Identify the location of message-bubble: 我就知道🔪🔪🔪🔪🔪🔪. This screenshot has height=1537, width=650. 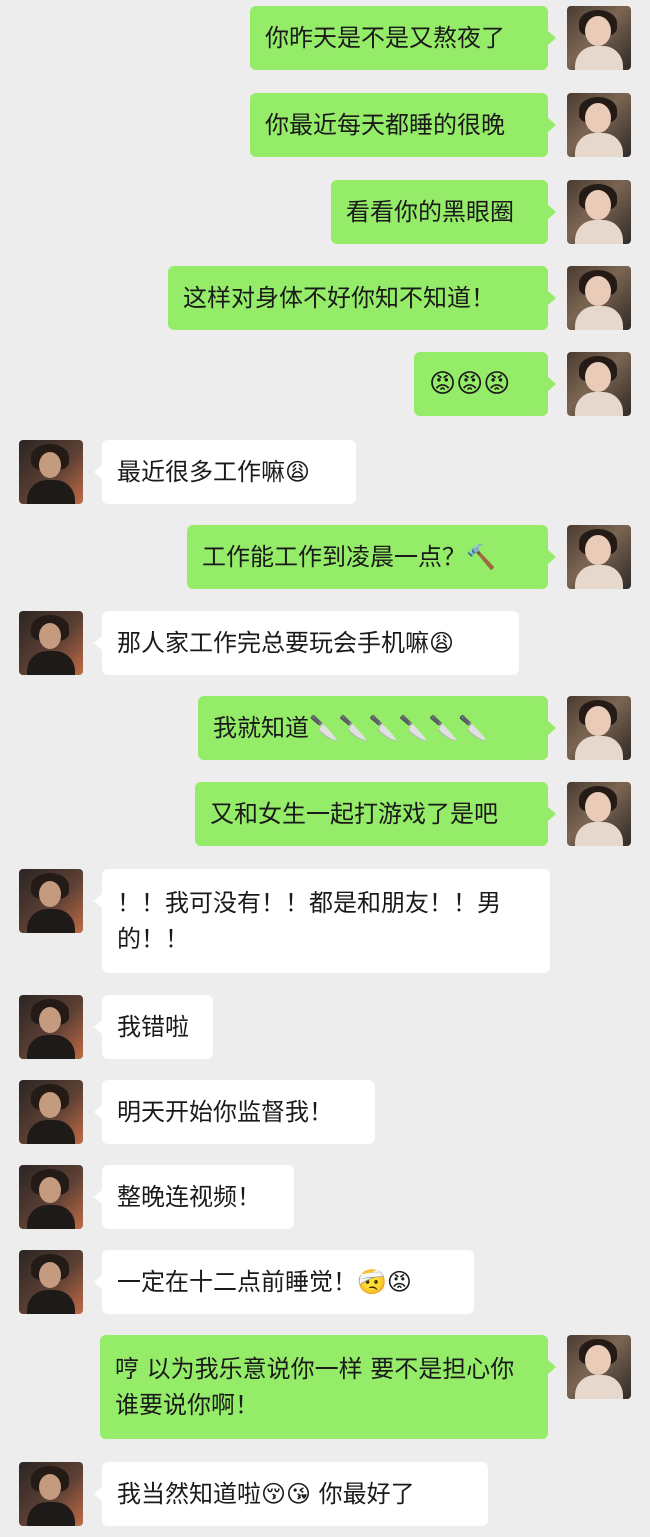
(377, 728).